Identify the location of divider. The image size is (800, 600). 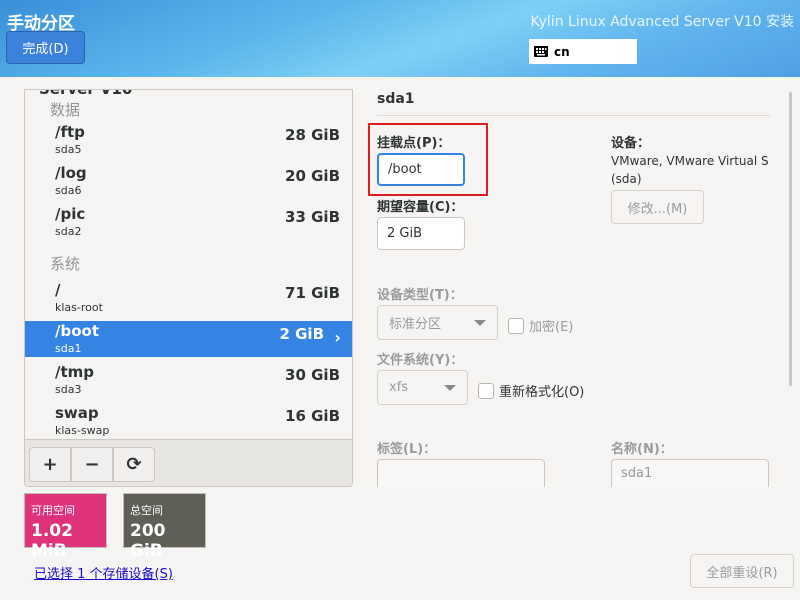
(573, 115).